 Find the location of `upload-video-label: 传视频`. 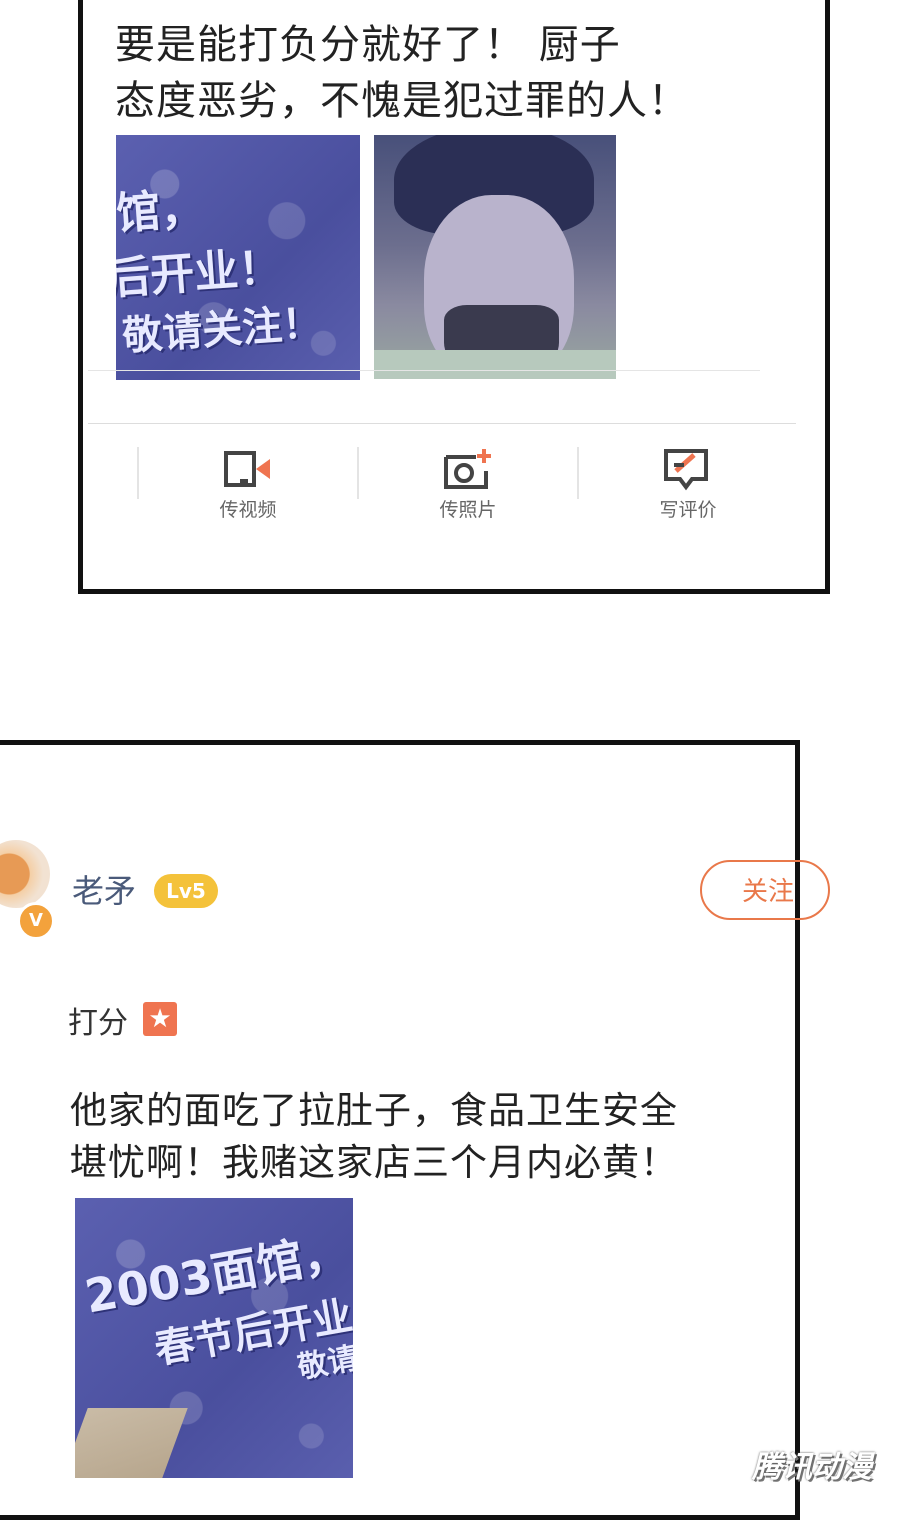

upload-video-label: 传视频 is located at coordinates (248, 510).